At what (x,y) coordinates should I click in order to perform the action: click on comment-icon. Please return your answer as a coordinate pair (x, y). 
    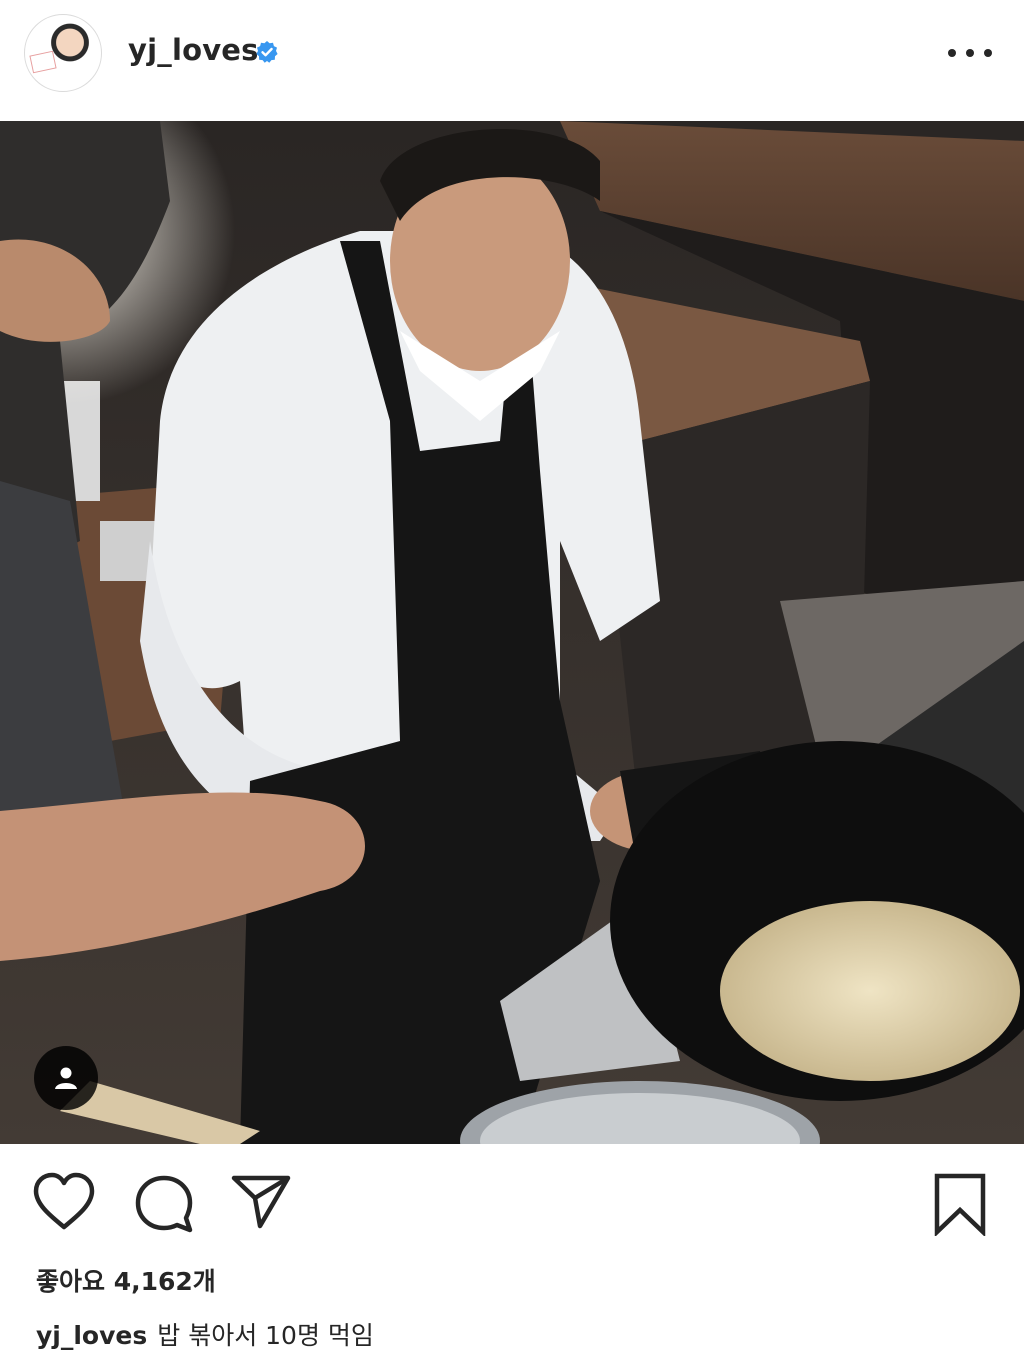
    Looking at the image, I should click on (164, 1204).